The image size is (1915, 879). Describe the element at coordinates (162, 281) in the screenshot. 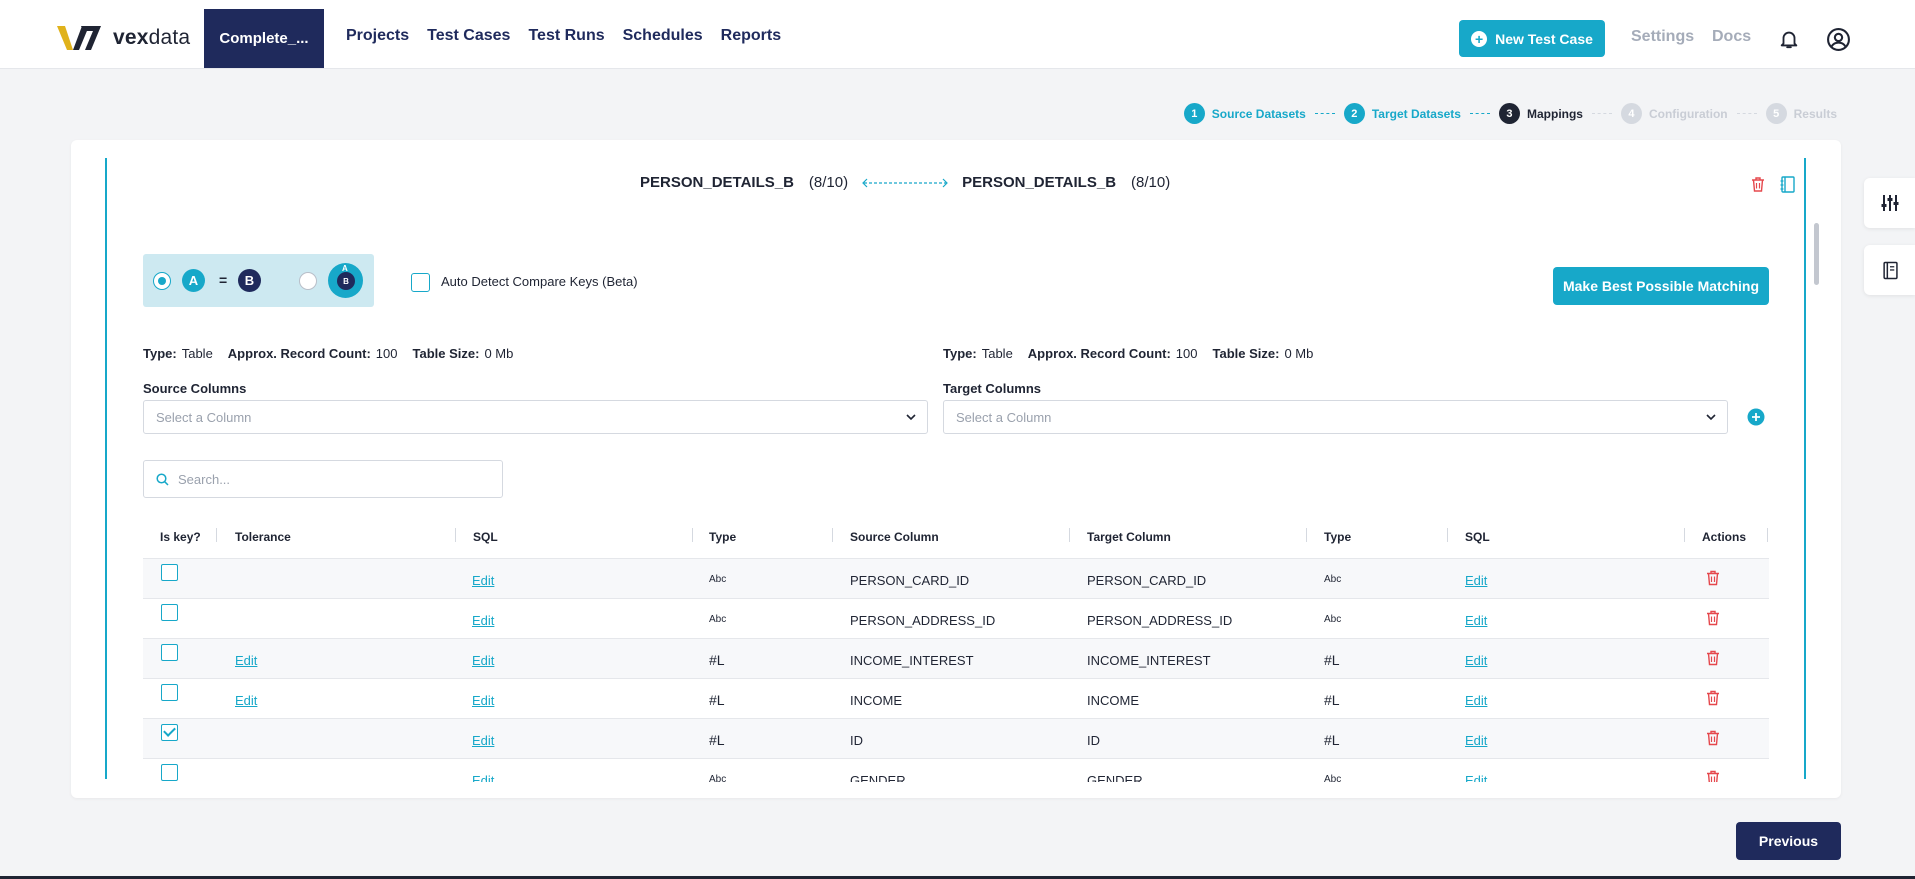

I see `key-mode-a-equals-b-radio` at that location.